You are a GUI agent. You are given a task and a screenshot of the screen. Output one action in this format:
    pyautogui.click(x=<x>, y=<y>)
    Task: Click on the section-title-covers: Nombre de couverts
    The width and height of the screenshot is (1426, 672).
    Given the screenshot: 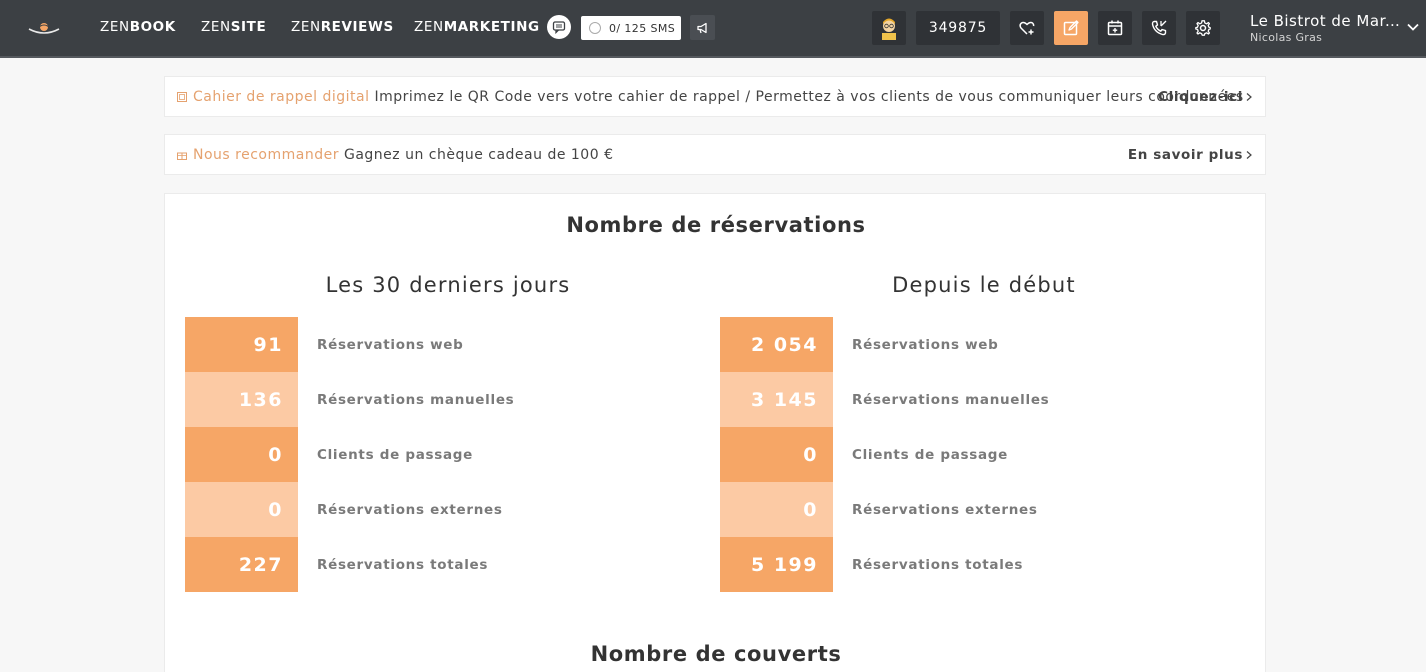 What is the action you would take?
    pyautogui.click(x=716, y=654)
    